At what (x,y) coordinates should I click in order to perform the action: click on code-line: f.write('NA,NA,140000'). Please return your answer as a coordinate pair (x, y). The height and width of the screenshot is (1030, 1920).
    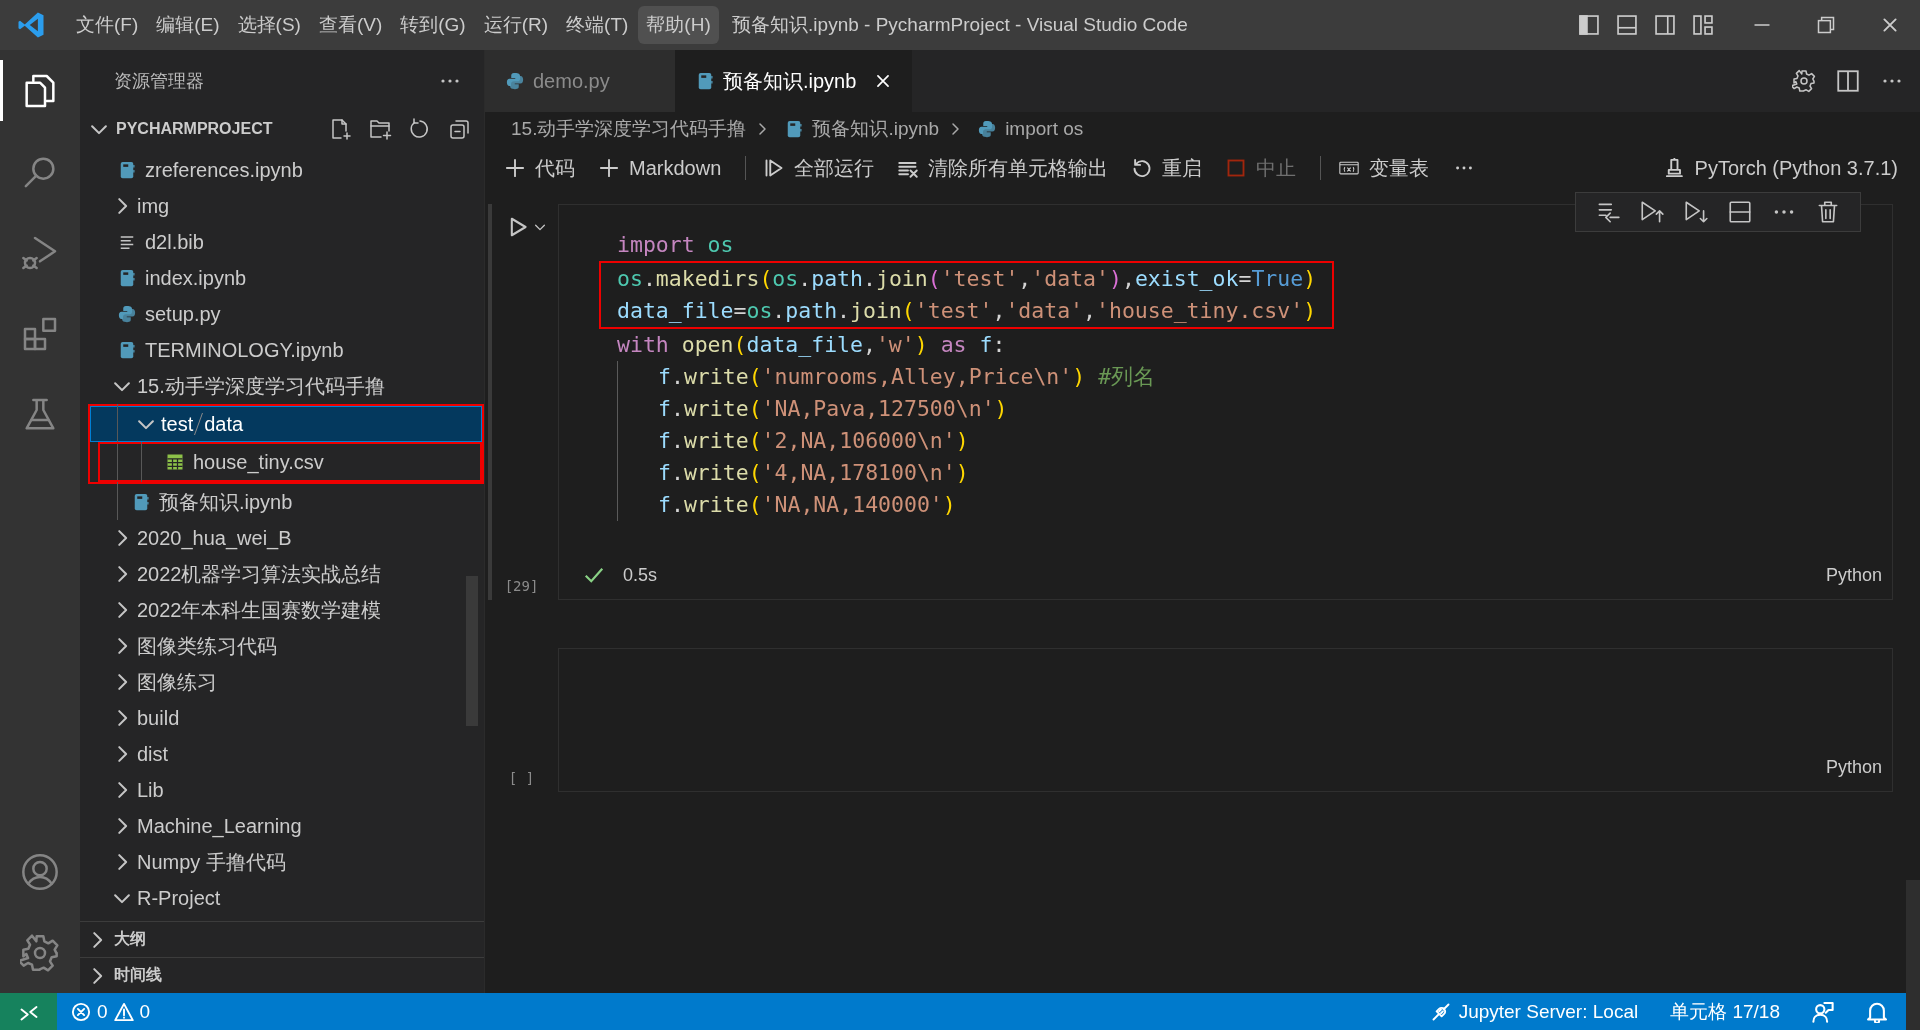
    Looking at the image, I should click on (1254, 505).